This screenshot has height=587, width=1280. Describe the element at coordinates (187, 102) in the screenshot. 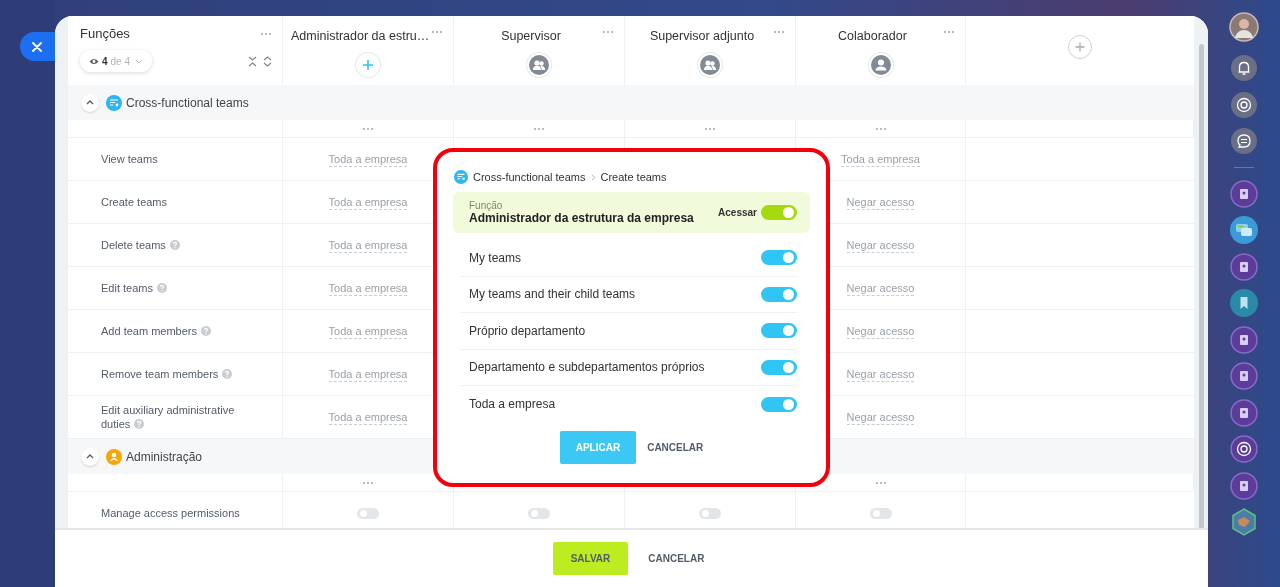

I see `section-title: Cross-functional teams` at that location.